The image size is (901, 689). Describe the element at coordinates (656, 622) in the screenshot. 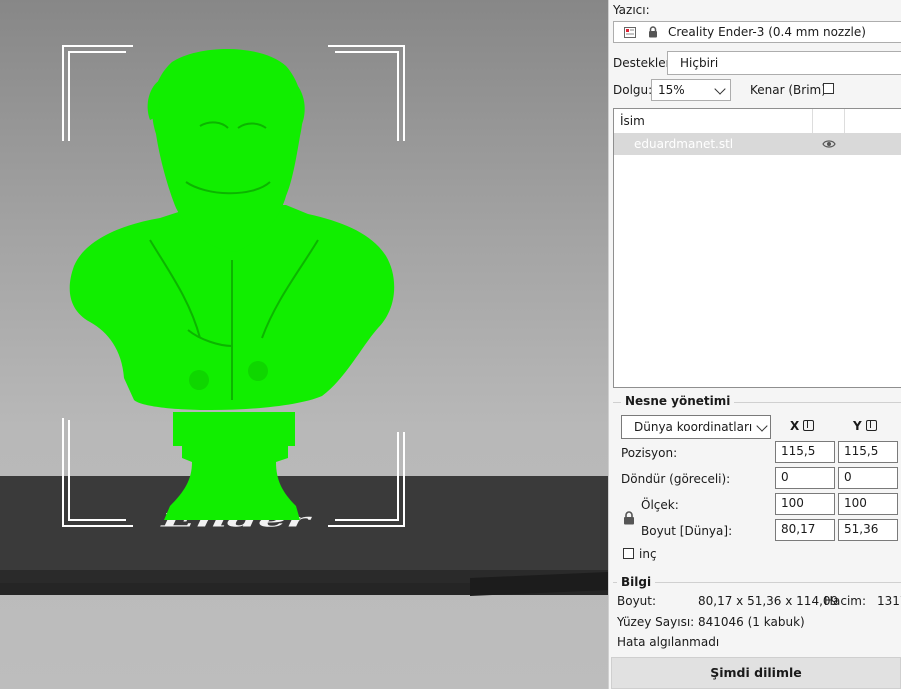

I see `info-facets-label: Yüzey Sayısı:` at that location.